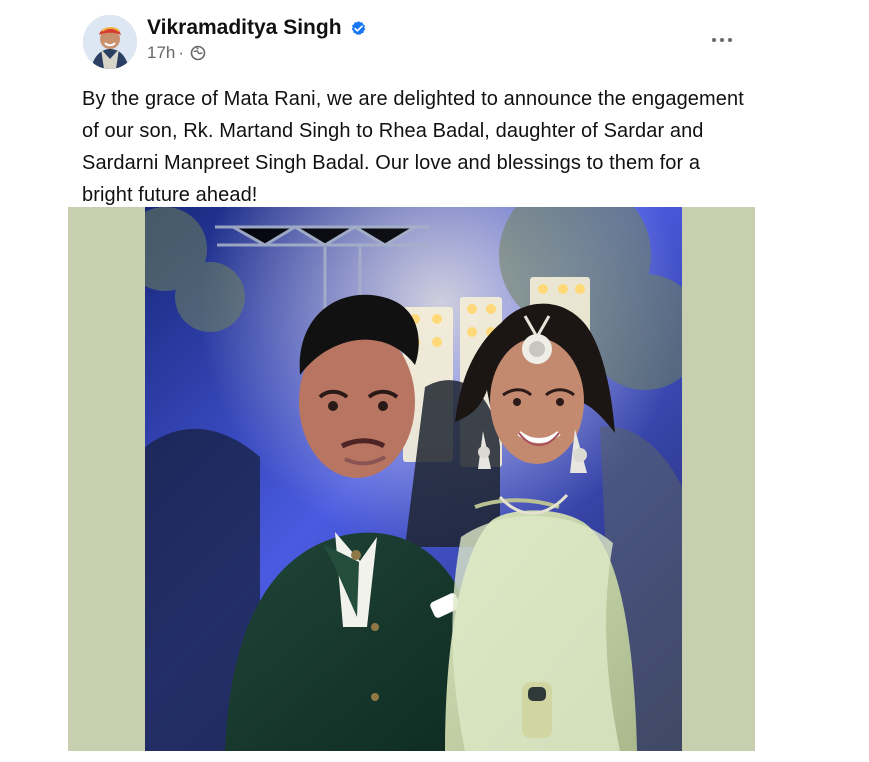  What do you see at coordinates (110, 42) in the screenshot?
I see `profile-avatar` at bounding box center [110, 42].